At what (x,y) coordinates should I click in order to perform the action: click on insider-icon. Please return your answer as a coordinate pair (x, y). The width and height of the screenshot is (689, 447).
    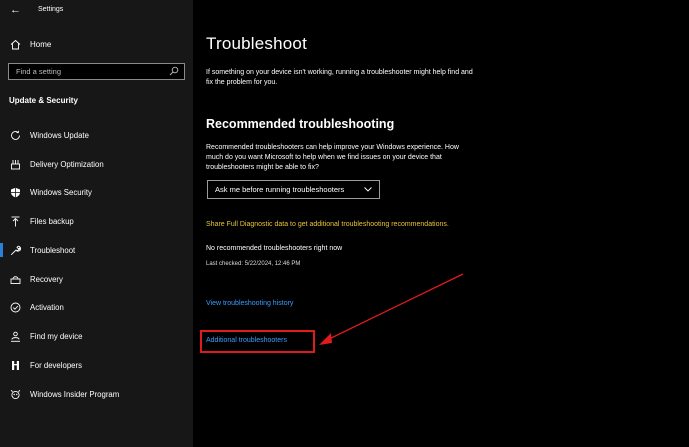
    Looking at the image, I should click on (15, 394).